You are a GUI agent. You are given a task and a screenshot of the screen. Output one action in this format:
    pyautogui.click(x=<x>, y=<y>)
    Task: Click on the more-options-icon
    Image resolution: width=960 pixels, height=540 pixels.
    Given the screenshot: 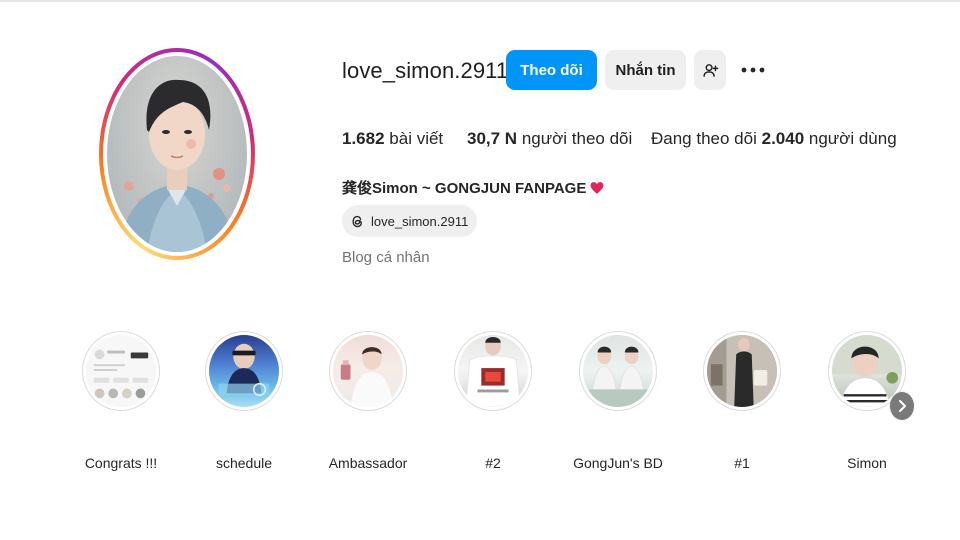 What is the action you would take?
    pyautogui.click(x=753, y=70)
    